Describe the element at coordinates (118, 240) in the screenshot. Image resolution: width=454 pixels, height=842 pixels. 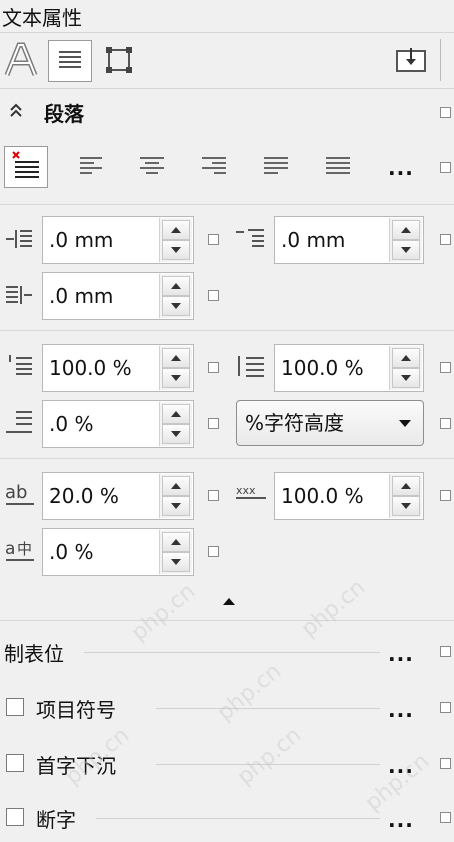
I see `first-line-indent-field: .0 mm` at that location.